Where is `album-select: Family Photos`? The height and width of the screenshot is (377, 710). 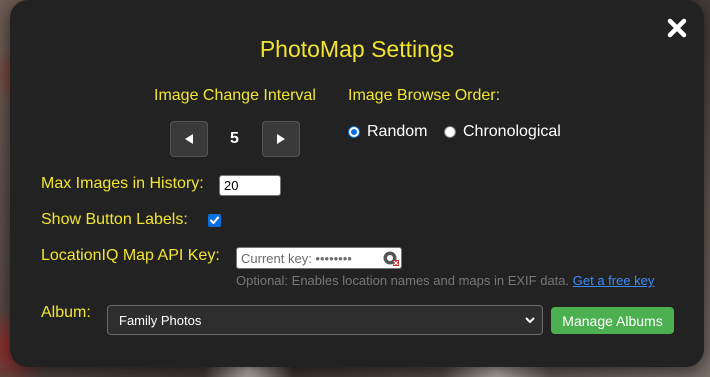 album-select: Family Photos is located at coordinates (325, 320).